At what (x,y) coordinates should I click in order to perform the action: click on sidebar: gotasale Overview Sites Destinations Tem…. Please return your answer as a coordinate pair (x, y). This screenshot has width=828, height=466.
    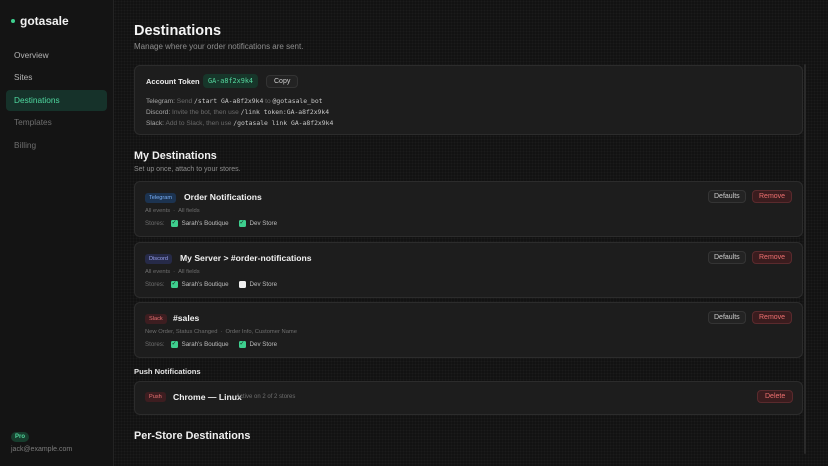
    Looking at the image, I should click on (57, 233).